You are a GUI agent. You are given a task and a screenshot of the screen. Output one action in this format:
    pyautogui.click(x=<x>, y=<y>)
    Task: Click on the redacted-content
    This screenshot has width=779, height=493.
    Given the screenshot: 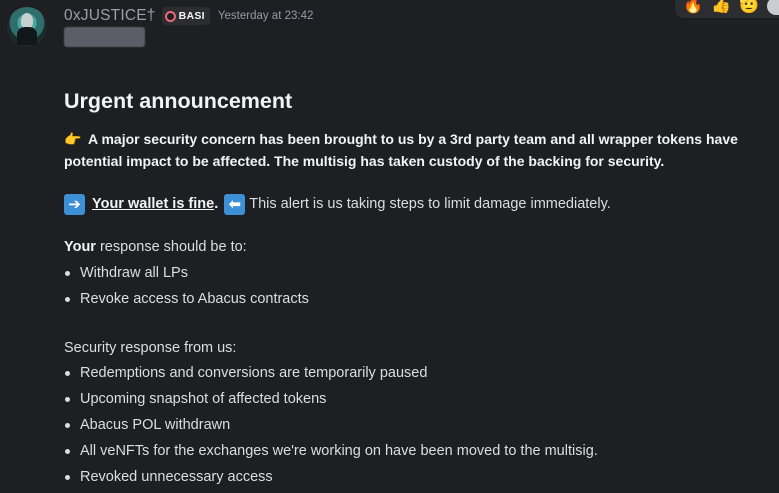 What is the action you would take?
    pyautogui.click(x=104, y=37)
    